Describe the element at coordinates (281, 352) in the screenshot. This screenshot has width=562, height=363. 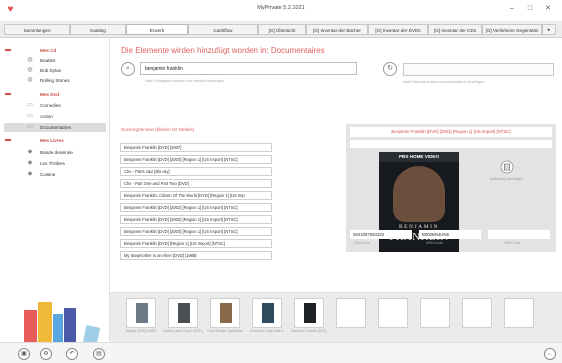
I see `bottom-toolbar: ▣ ⚙ ↶ ▤ ←` at that location.